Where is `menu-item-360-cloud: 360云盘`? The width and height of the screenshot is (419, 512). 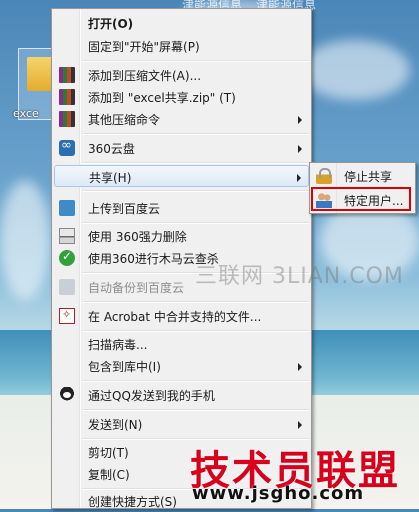
menu-item-360-cloud: 360云盘 is located at coordinates (181, 148).